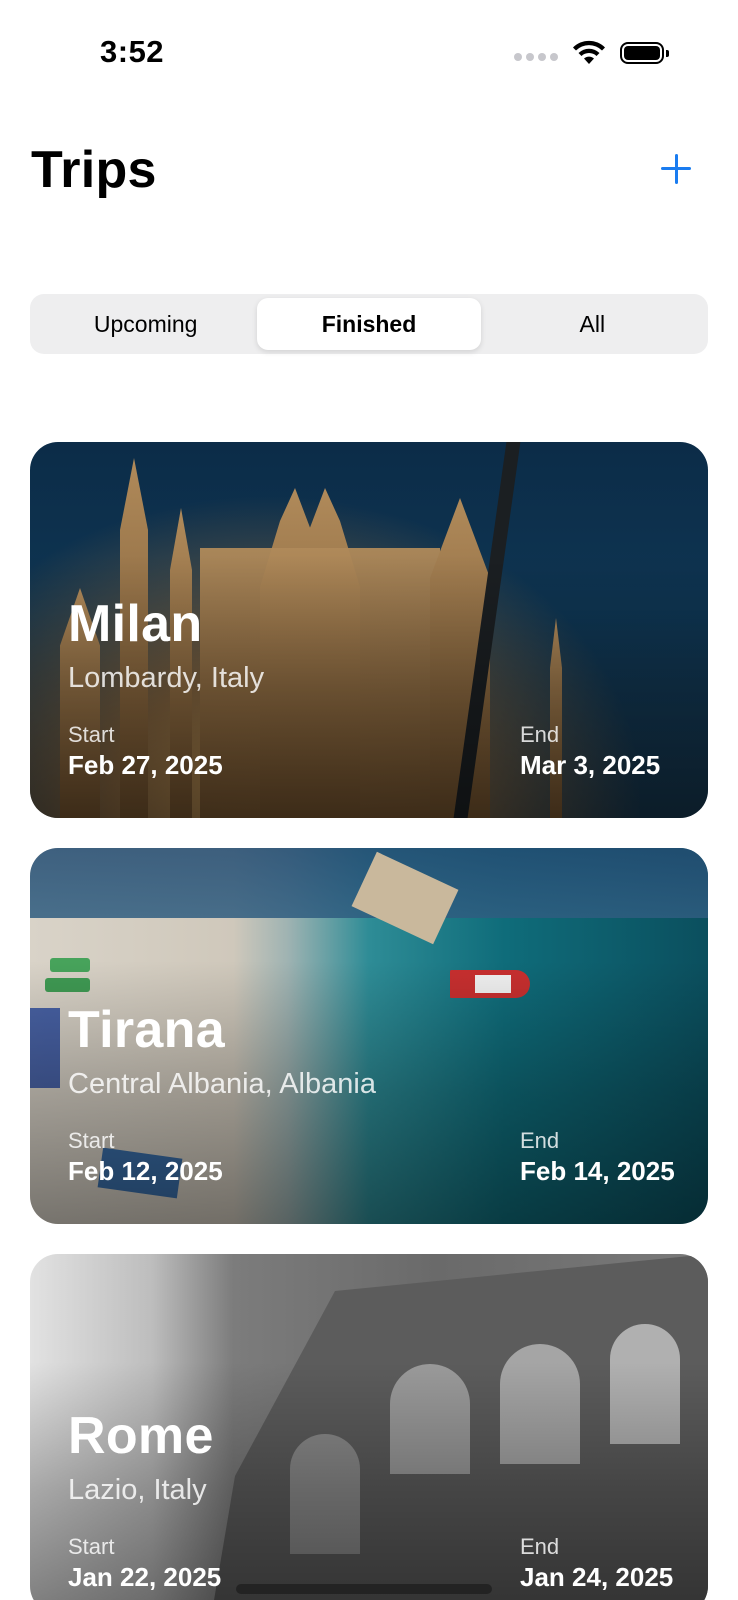  I want to click on segment-all: All, so click(592, 324).